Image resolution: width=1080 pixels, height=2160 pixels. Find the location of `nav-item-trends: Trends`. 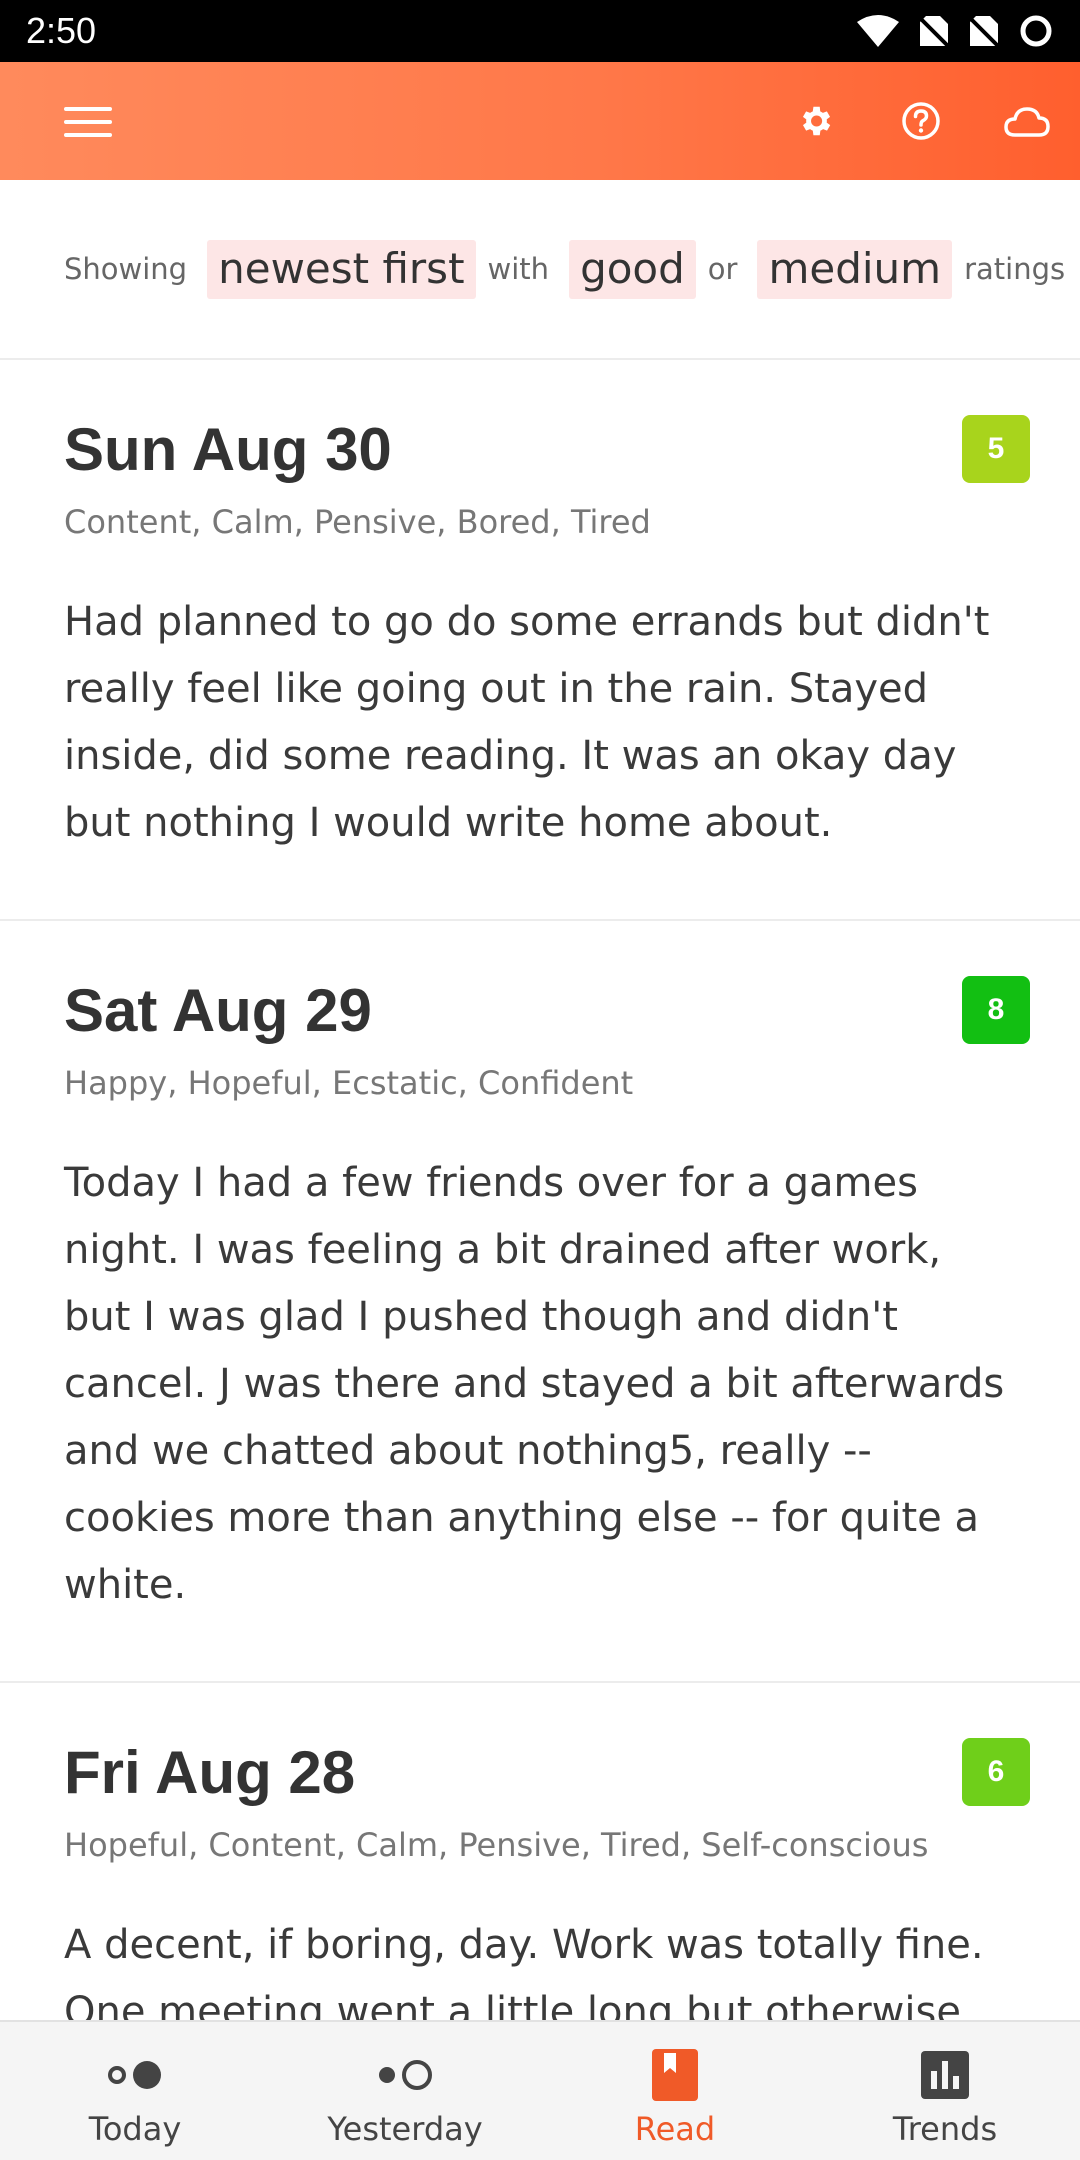

nav-item-trends: Trends is located at coordinates (945, 2091).